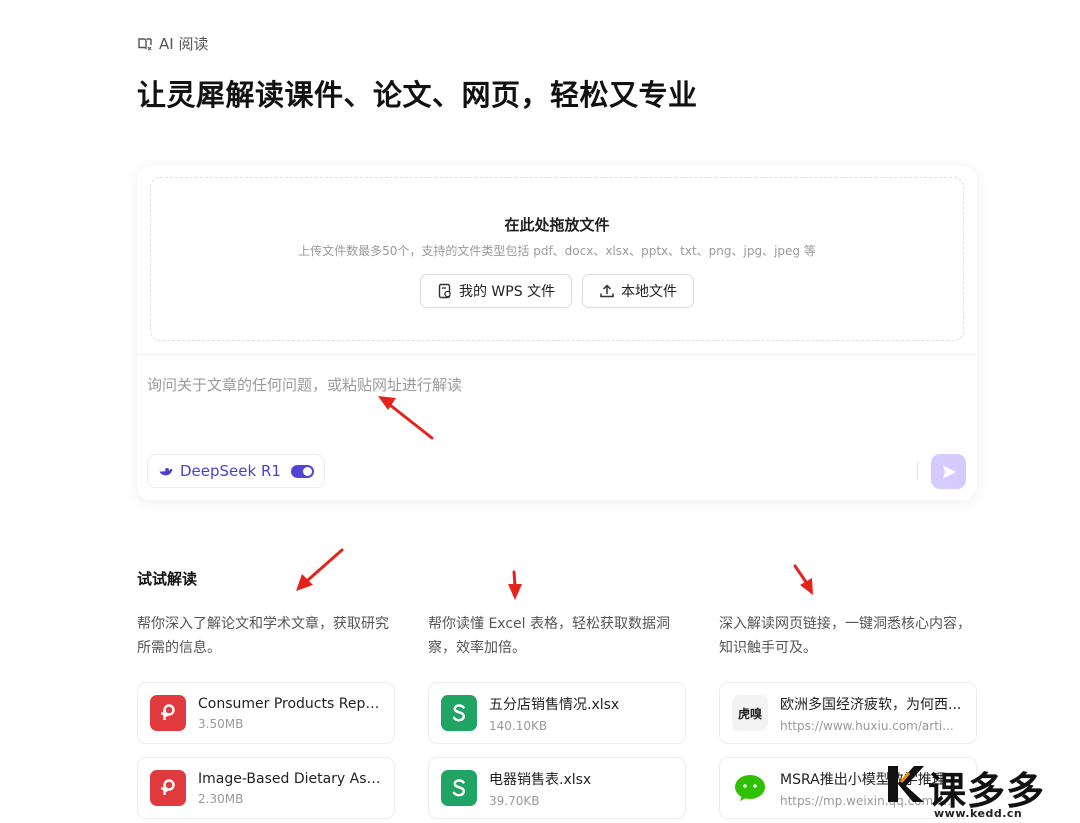  I want to click on watermark: 课多多 www.kedd.cn, so click(982, 791).